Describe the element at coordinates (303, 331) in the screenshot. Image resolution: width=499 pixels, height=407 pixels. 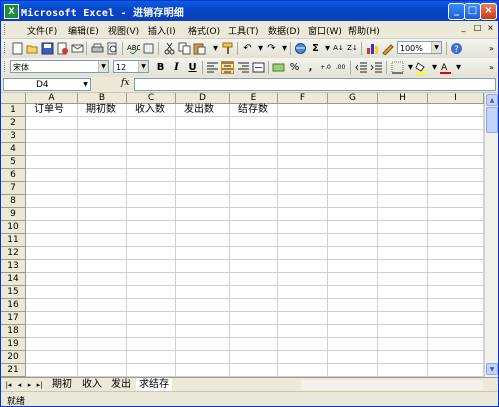
I see `cell-f18` at that location.